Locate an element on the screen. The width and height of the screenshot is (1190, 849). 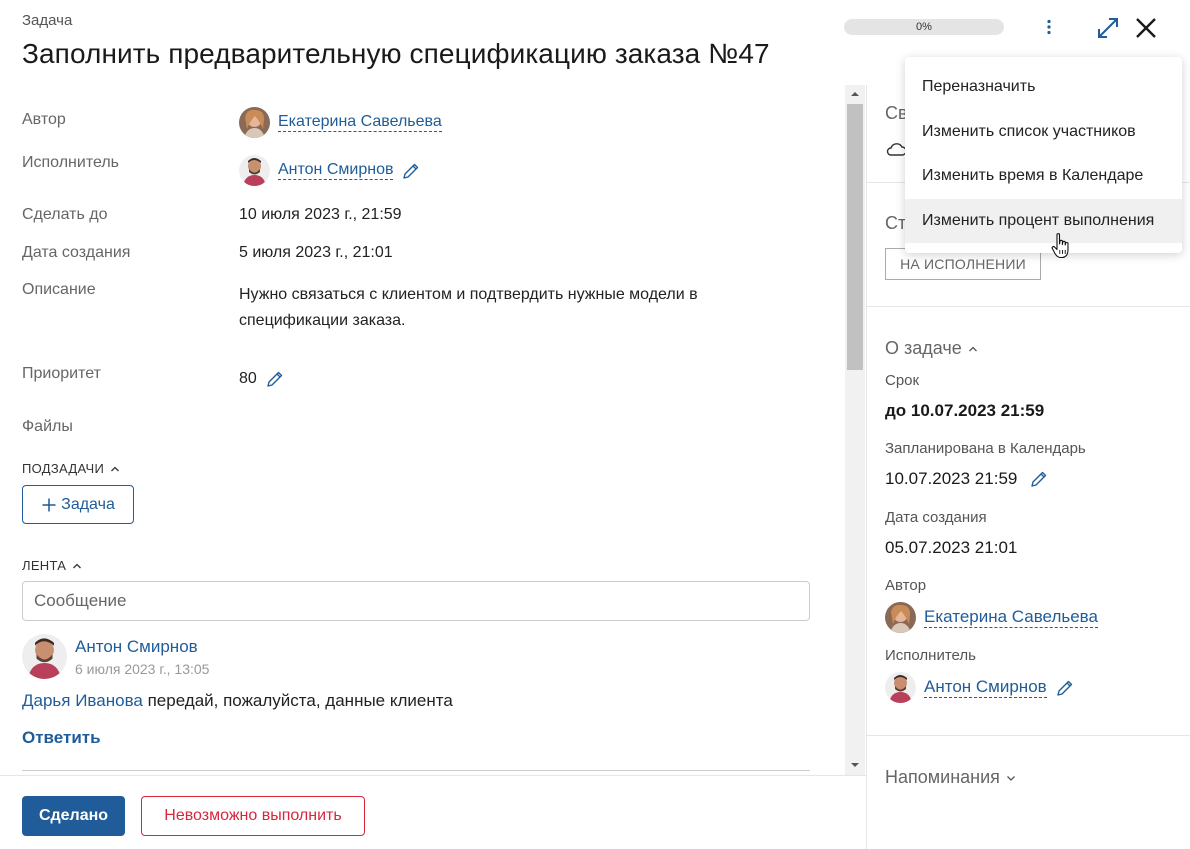
comment-mention-link: Дарья Иванова is located at coordinates (82, 700).